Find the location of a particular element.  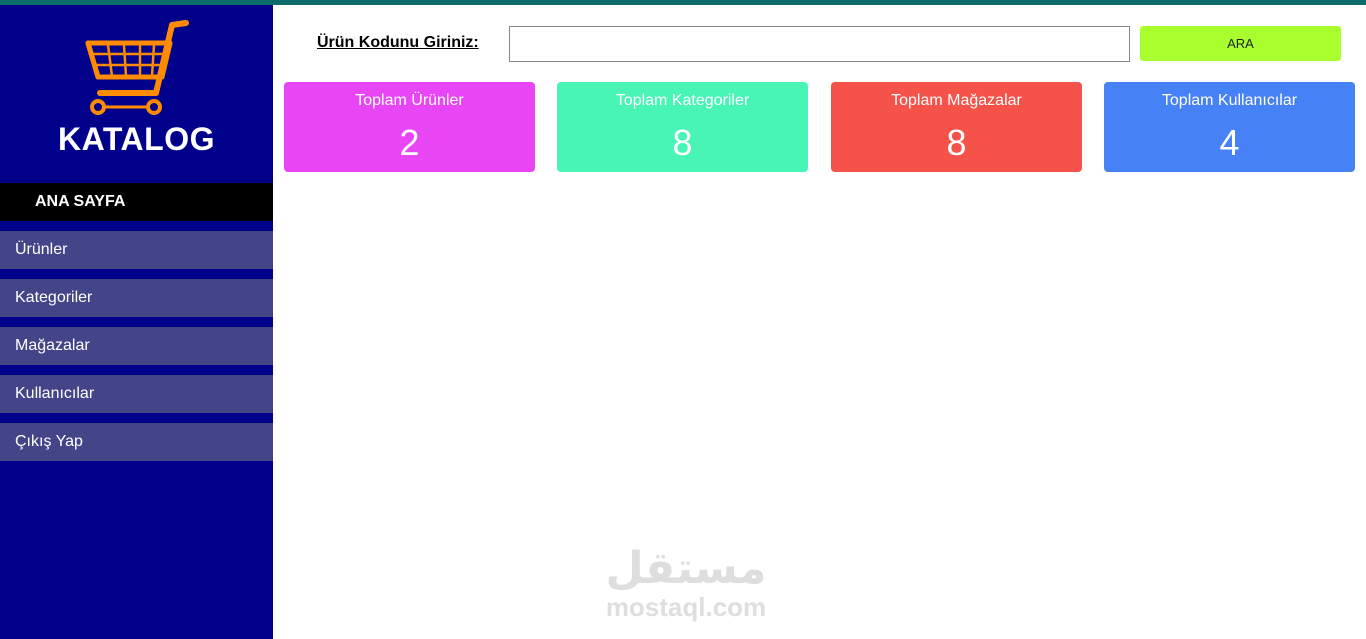

sidebar-item-users: Kullanıcılar is located at coordinates (136, 394).